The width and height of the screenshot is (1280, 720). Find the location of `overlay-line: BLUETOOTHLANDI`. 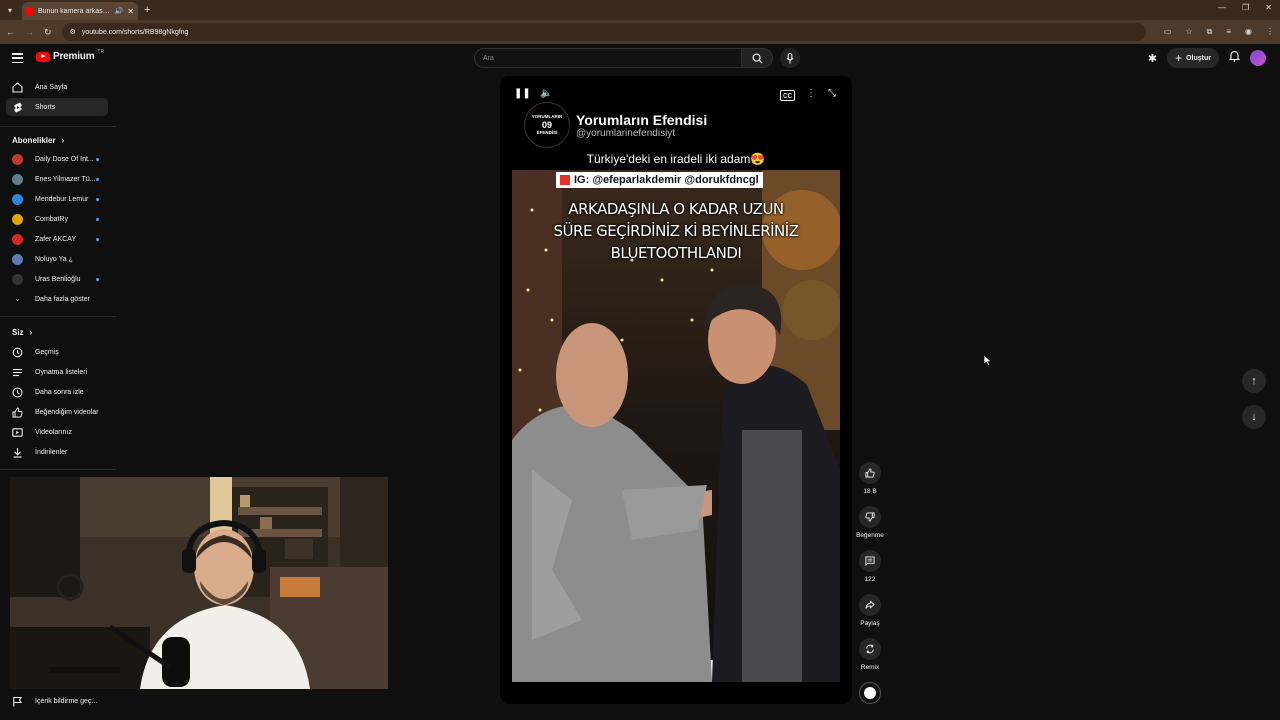

overlay-line: BLUETOOTHLANDI is located at coordinates (676, 253).